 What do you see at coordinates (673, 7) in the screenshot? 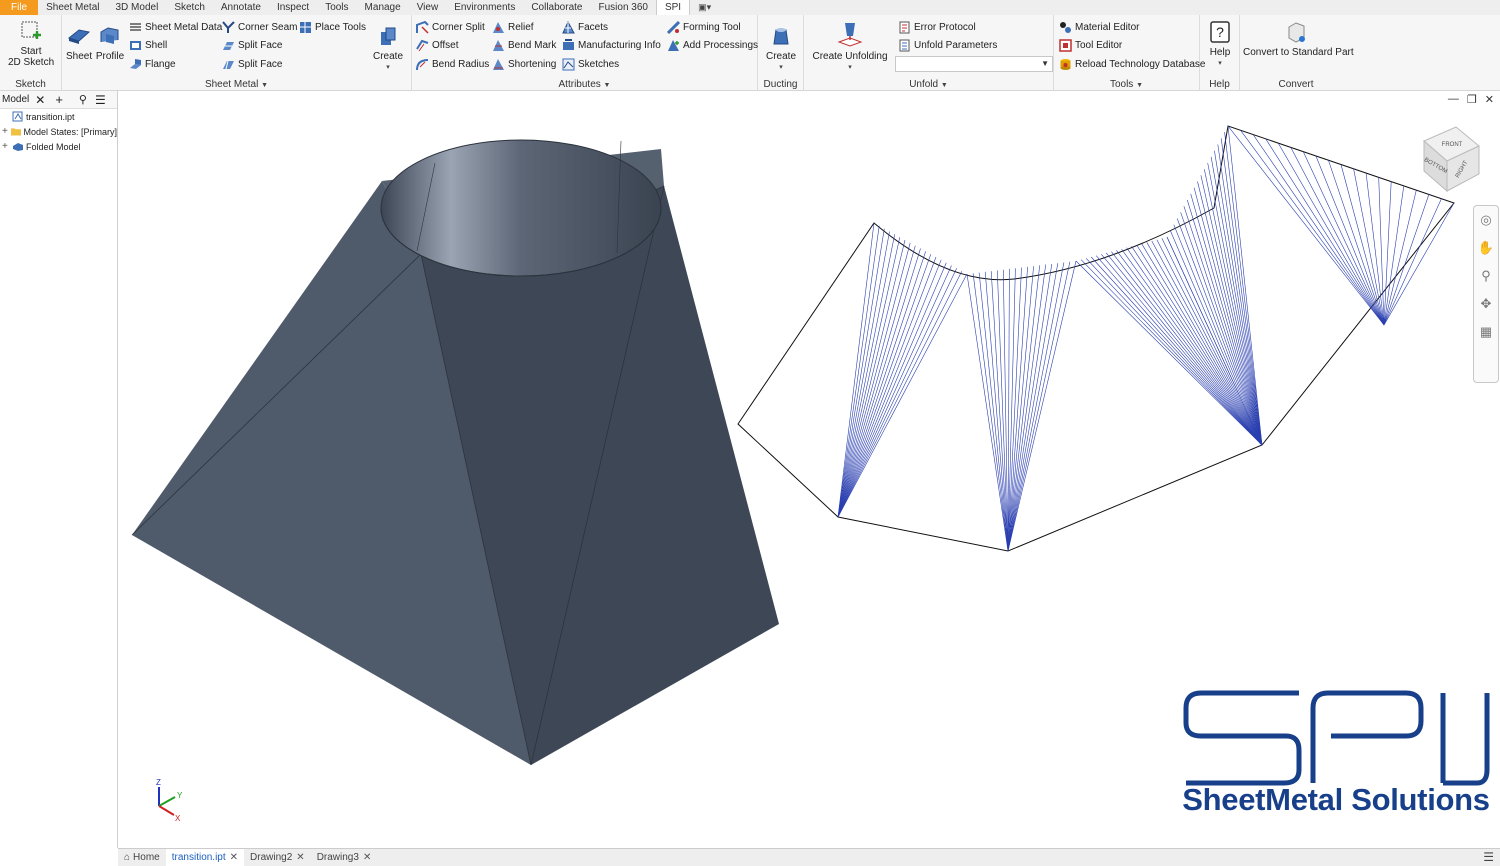
I see `tab-spi: SPI` at bounding box center [673, 7].